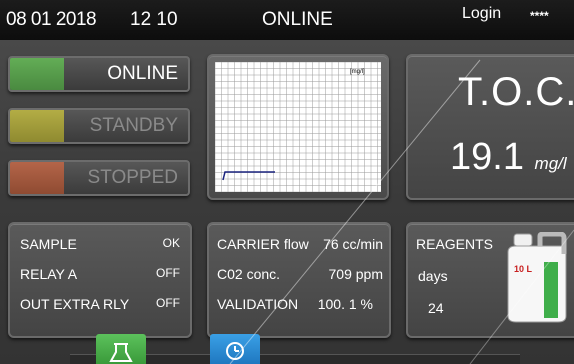 The image size is (574, 364). What do you see at coordinates (297, 19) in the screenshot?
I see `system-status-title: ONLINE` at bounding box center [297, 19].